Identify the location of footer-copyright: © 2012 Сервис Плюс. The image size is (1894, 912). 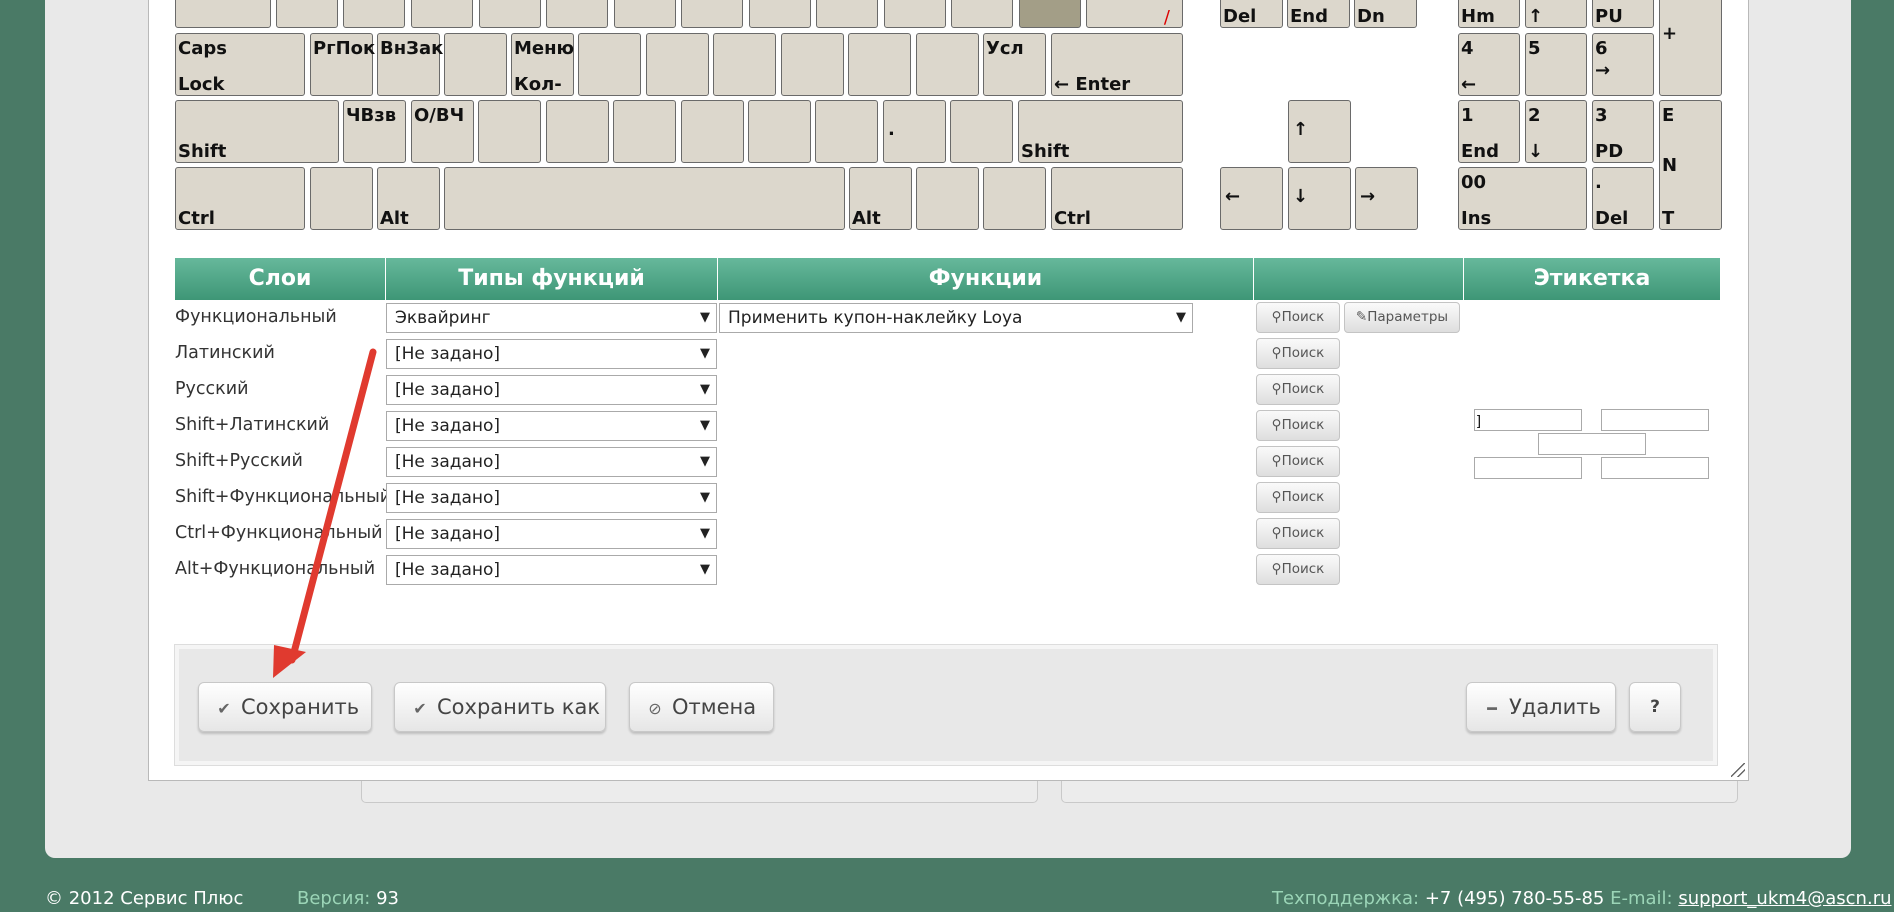
(144, 898).